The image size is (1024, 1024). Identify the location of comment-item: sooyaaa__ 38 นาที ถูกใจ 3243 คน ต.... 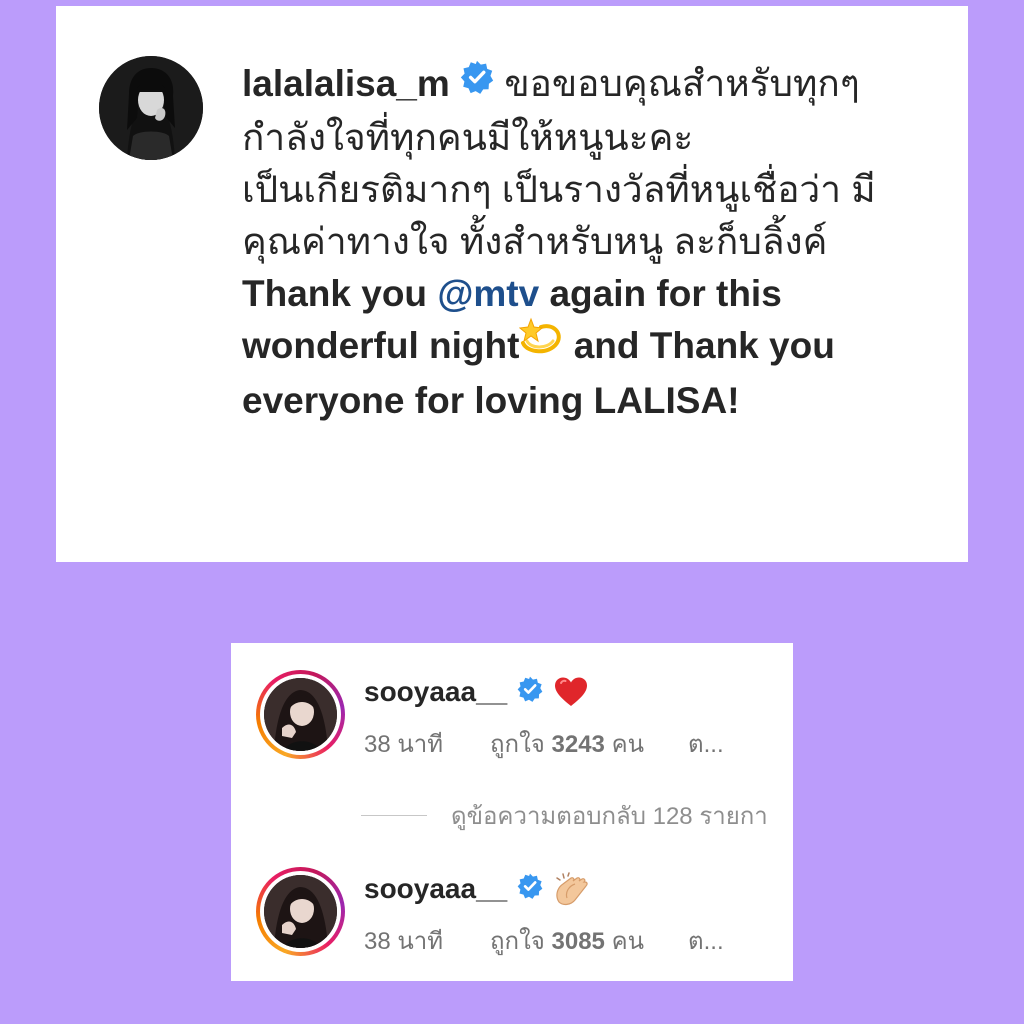
(512, 723).